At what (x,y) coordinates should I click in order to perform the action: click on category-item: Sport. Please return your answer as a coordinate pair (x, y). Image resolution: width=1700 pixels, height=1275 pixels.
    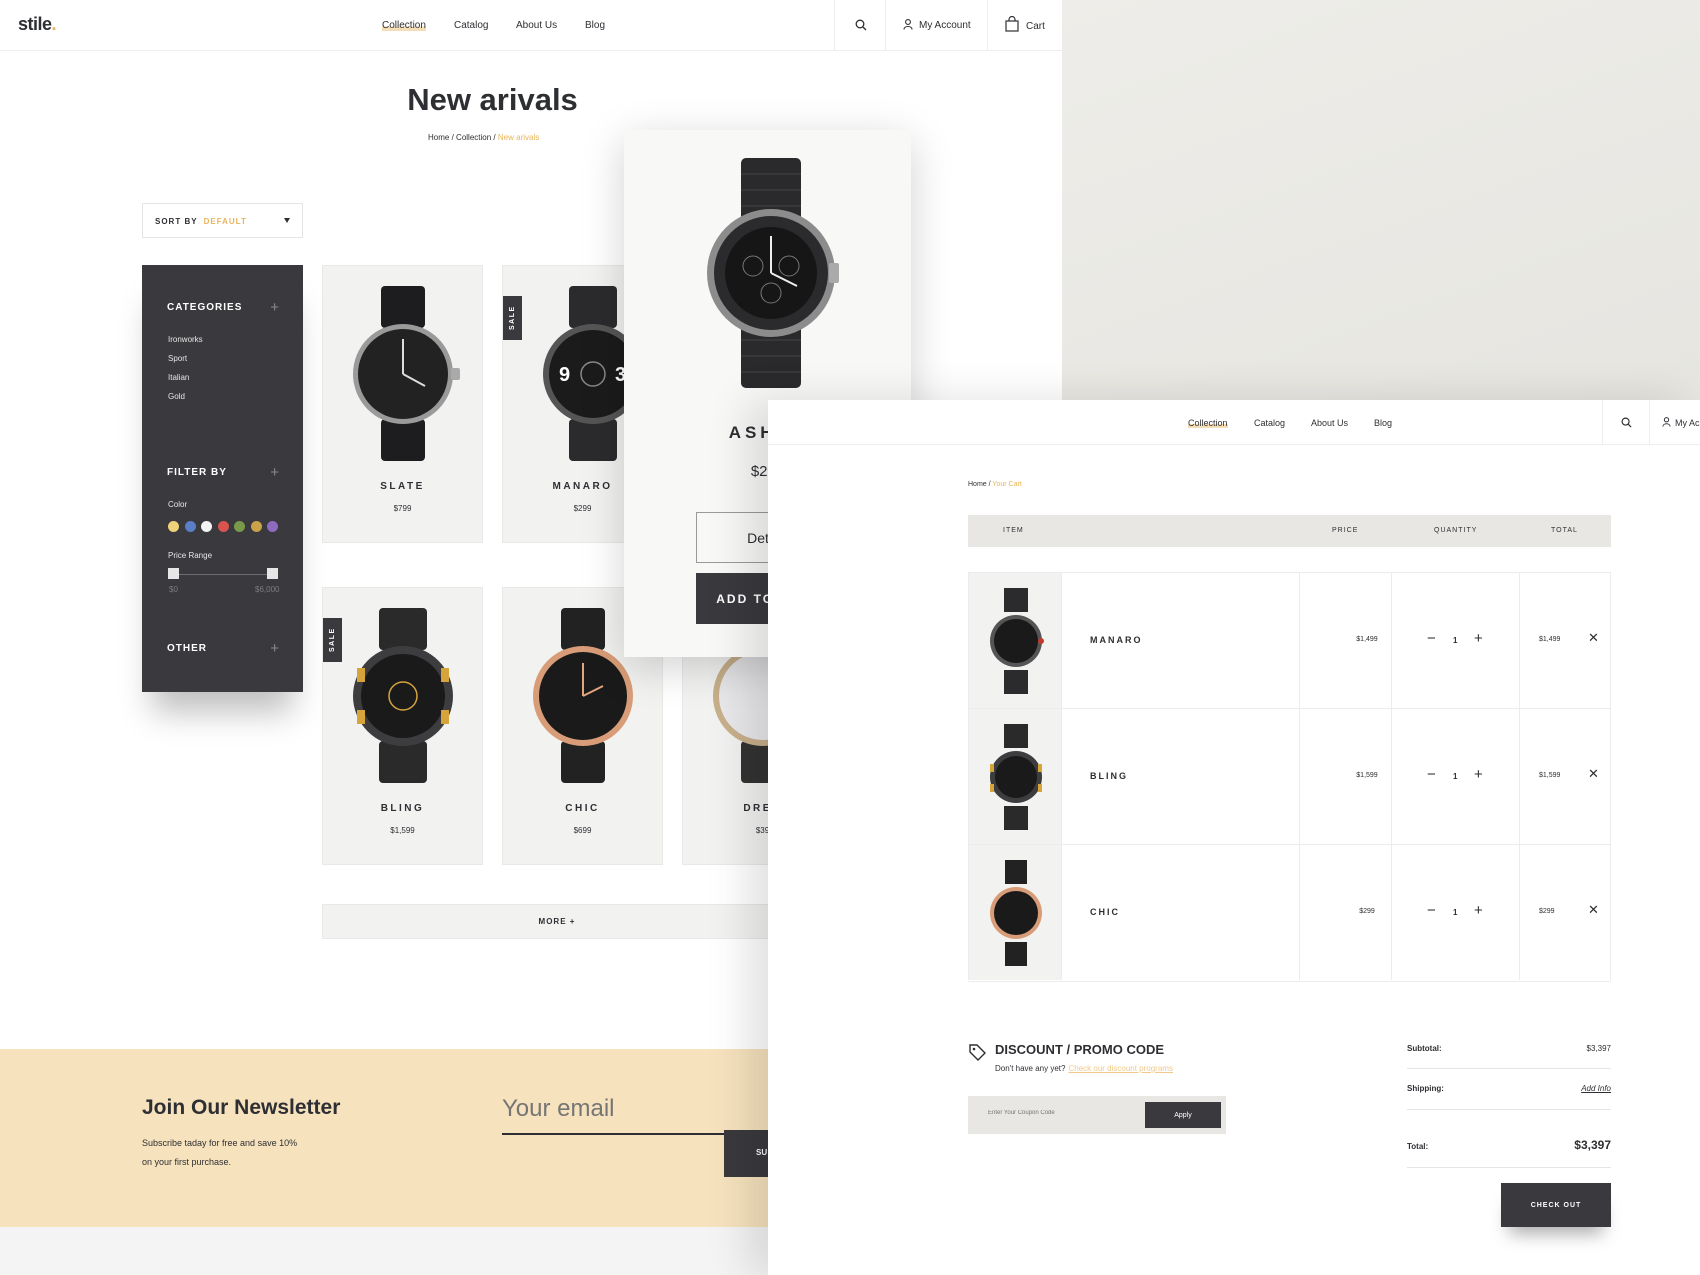
    Looking at the image, I should click on (177, 358).